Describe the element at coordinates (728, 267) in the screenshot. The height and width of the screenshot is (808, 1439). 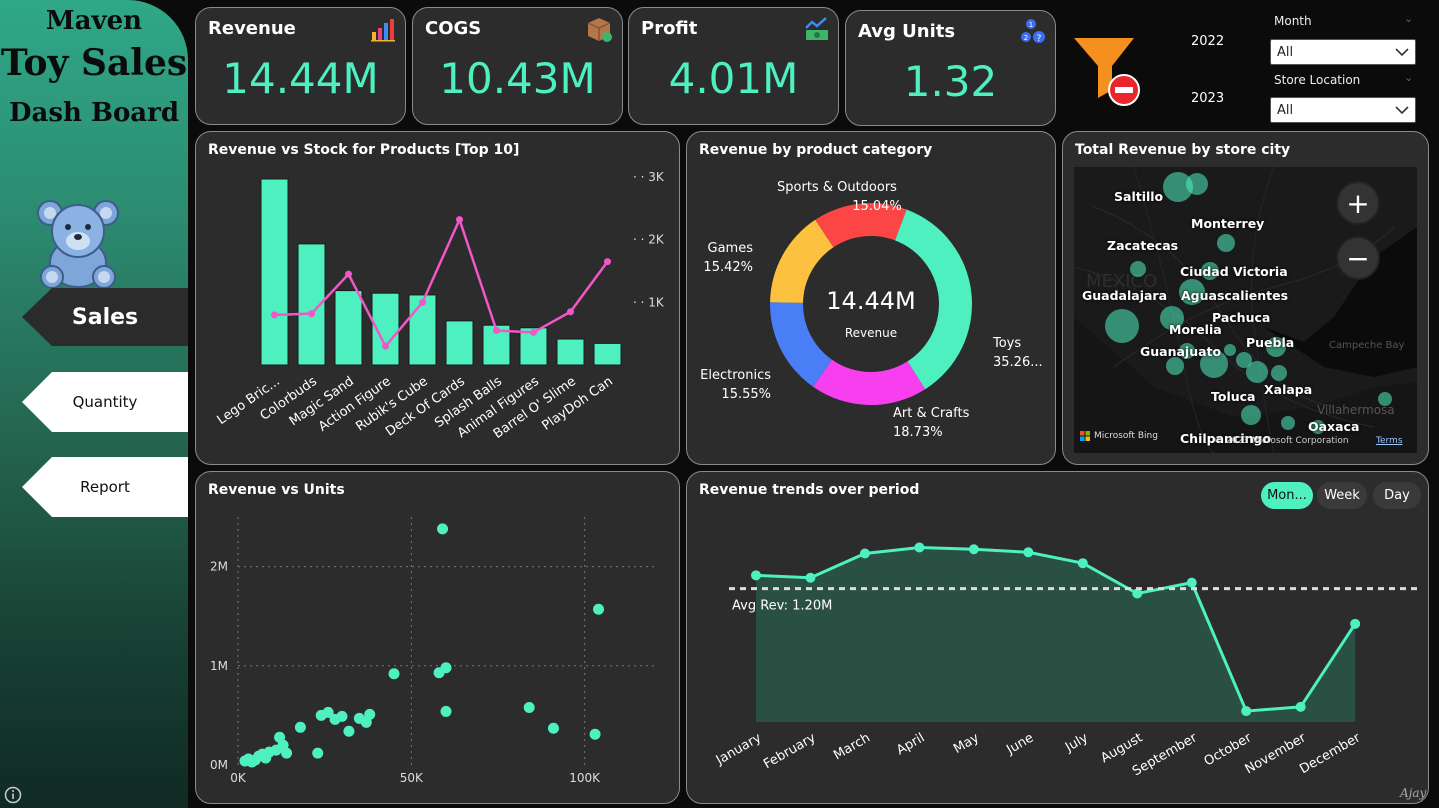
I see `slice-value-label: 15.42%` at that location.